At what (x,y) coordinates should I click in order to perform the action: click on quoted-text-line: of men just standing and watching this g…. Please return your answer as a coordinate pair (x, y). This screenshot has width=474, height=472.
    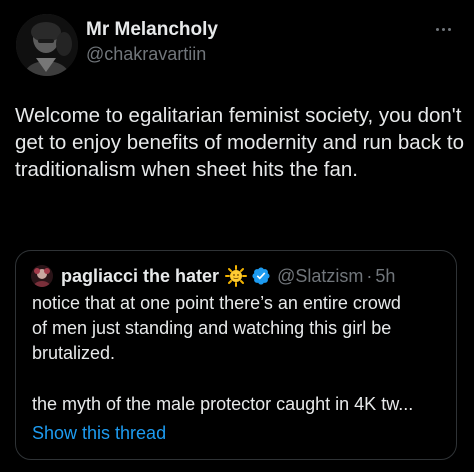
    Looking at the image, I should click on (212, 328).